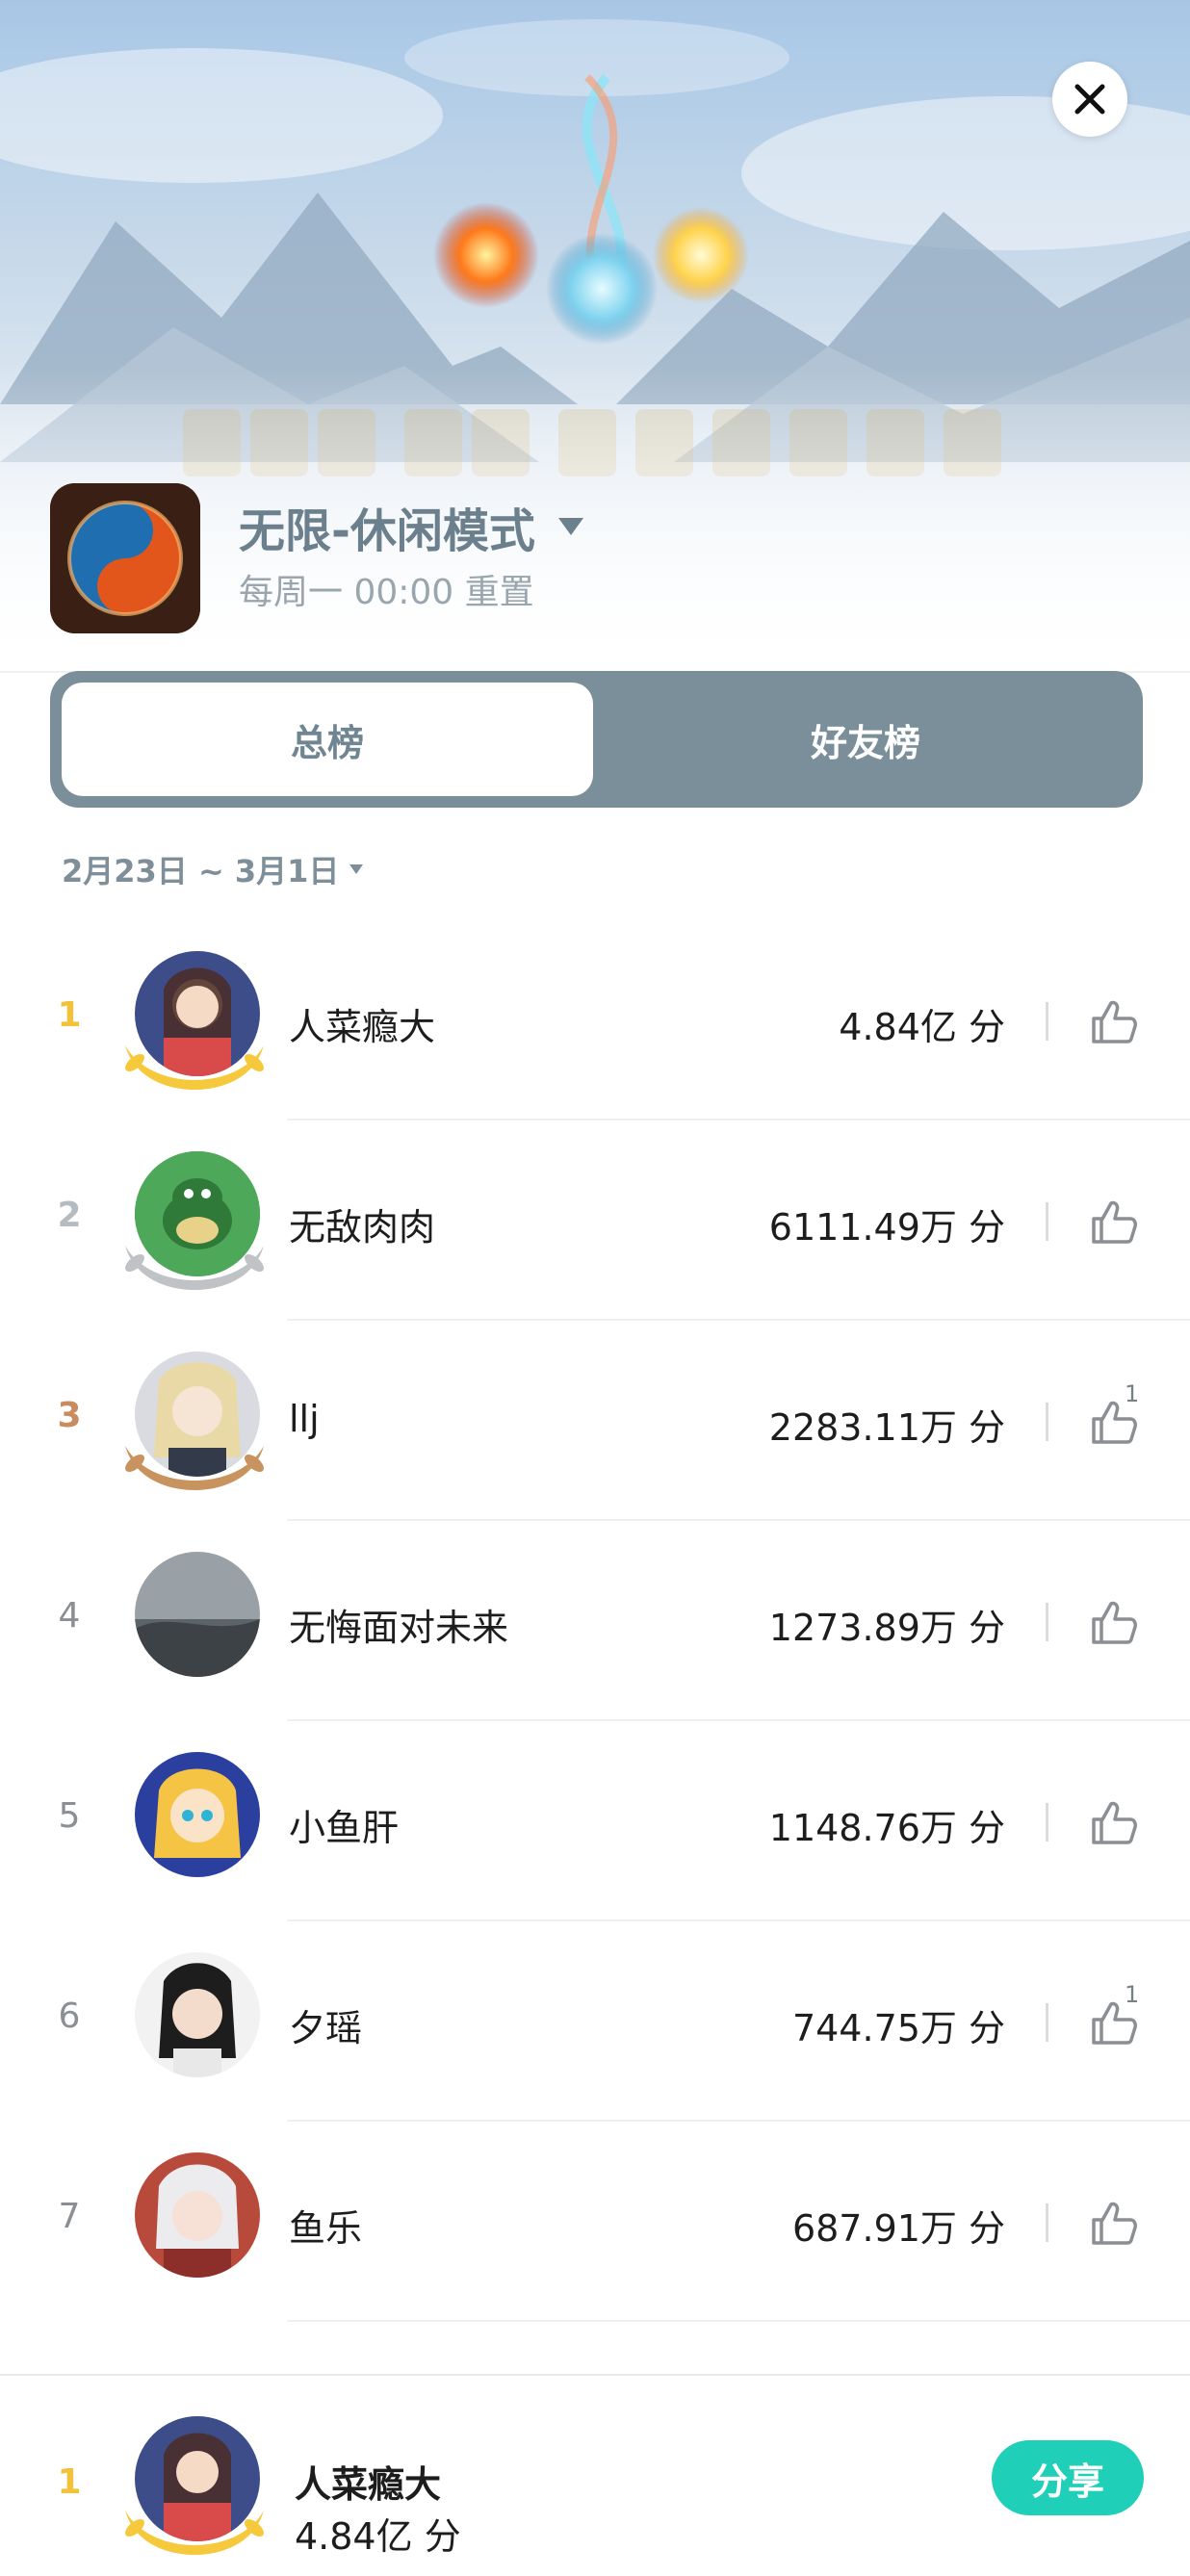 The width and height of the screenshot is (1190, 2576). Describe the element at coordinates (378, 2537) in the screenshot. I see `my-player-score: 4.84亿 分` at that location.